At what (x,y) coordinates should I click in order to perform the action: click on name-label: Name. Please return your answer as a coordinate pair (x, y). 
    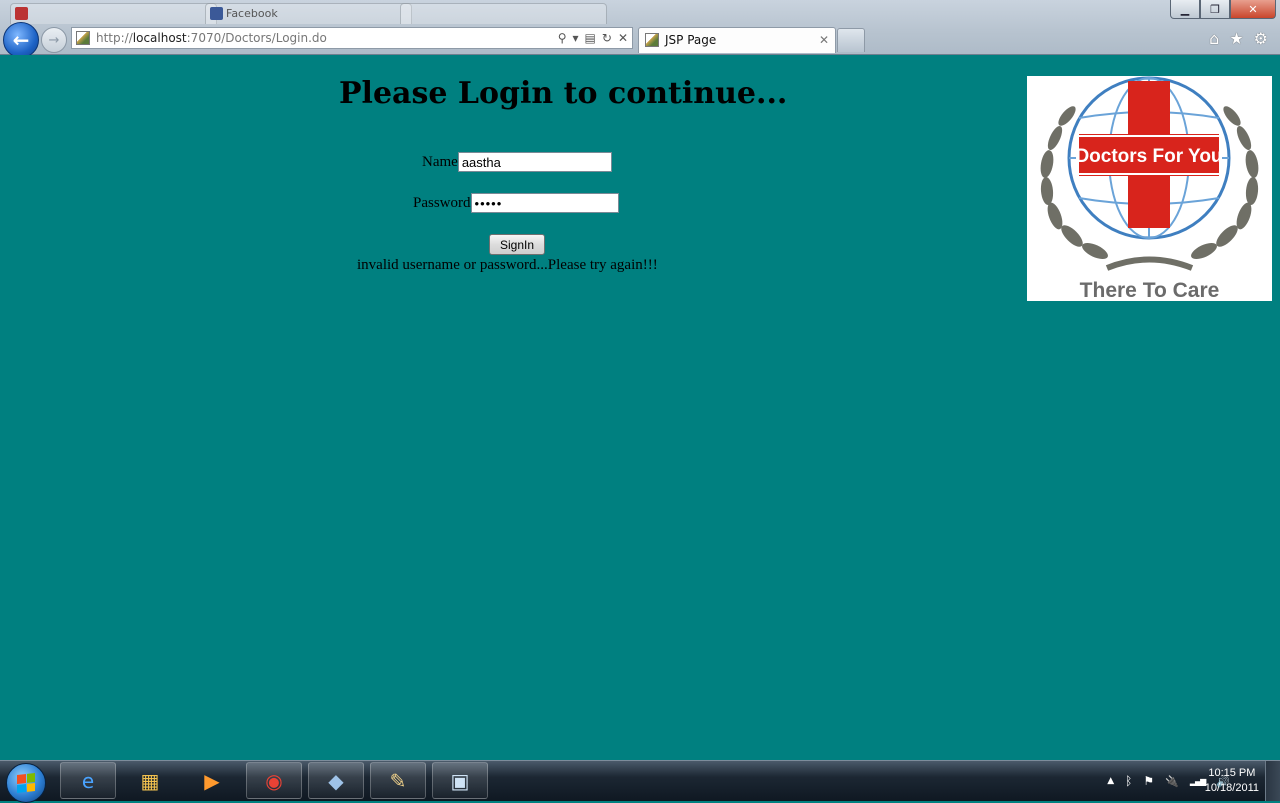
    Looking at the image, I should click on (440, 161).